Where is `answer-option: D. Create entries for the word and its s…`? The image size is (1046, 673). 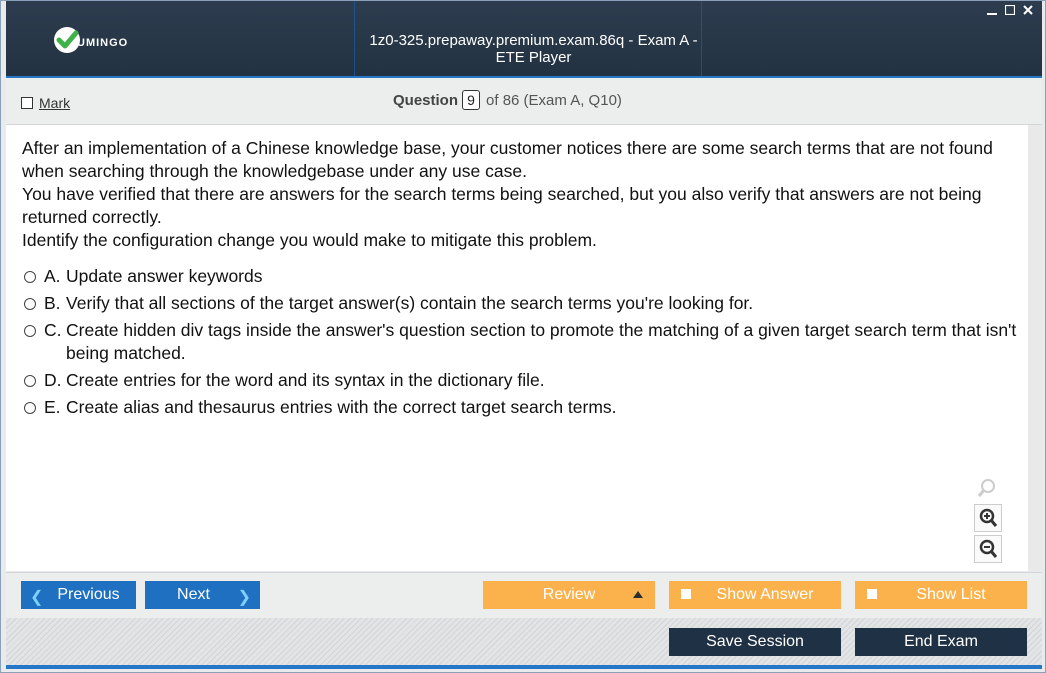 answer-option: D. Create entries for the word and its s… is located at coordinates (522, 380).